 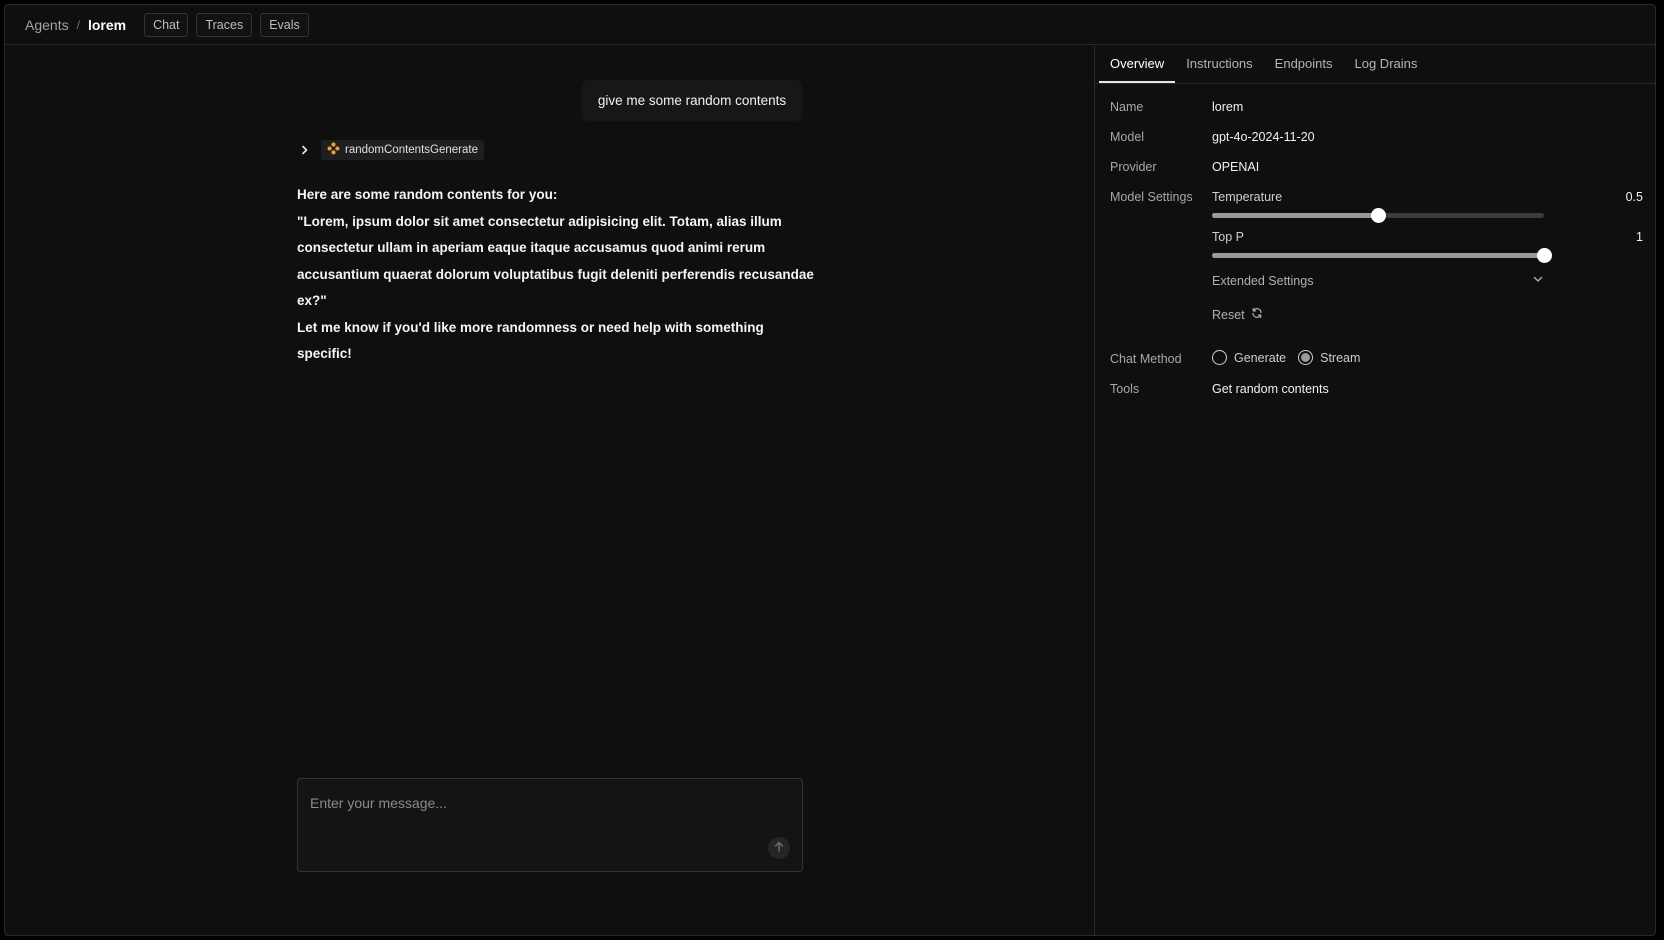 I want to click on chat-method-option-stream: Stream, so click(x=1329, y=357).